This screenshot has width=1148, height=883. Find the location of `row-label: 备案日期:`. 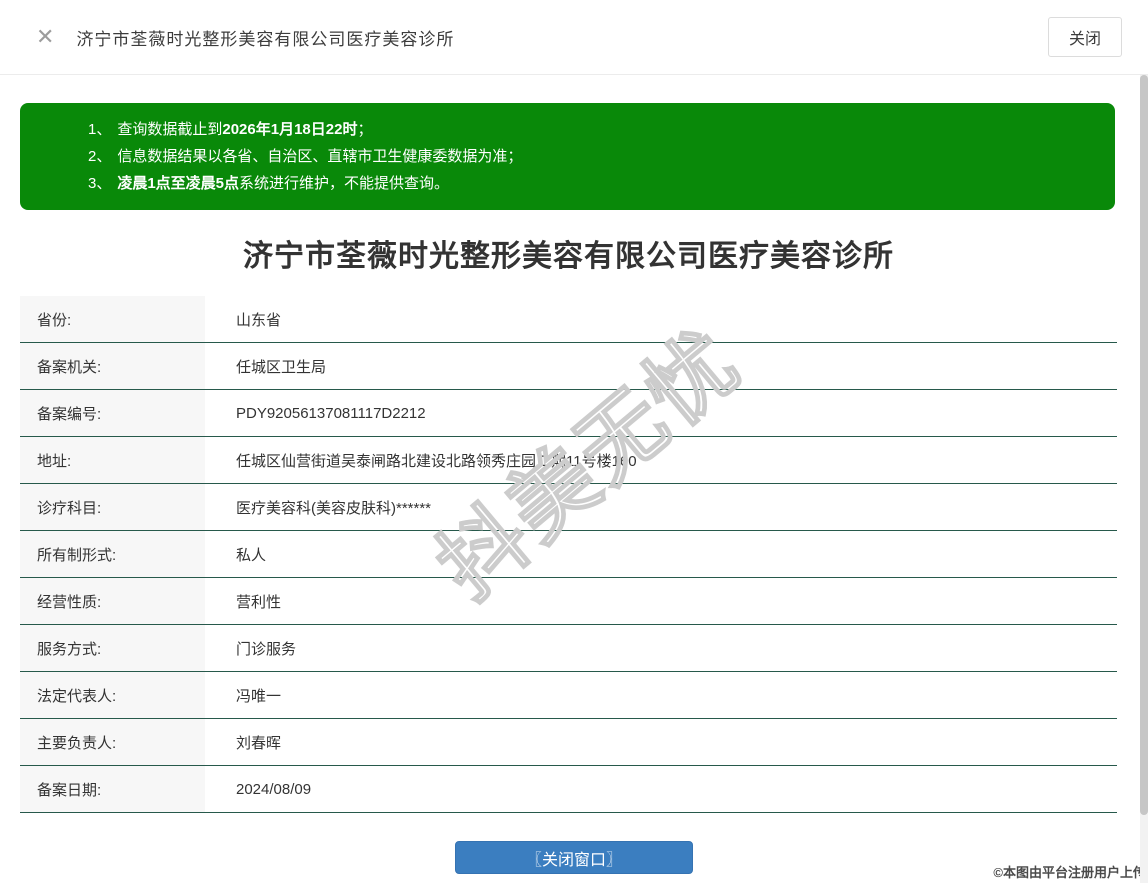

row-label: 备案日期: is located at coordinates (112, 789).